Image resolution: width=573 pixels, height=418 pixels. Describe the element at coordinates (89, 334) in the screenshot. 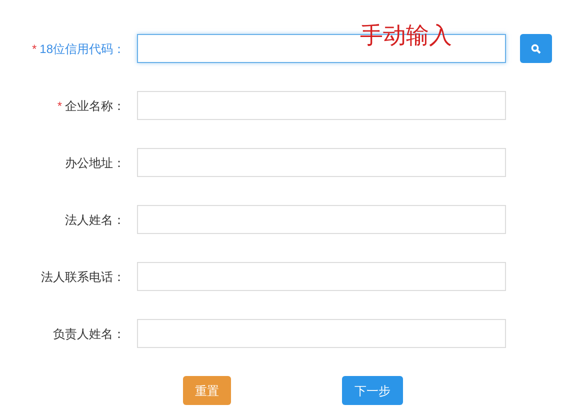

I see `field-label: 负责人姓名：` at that location.